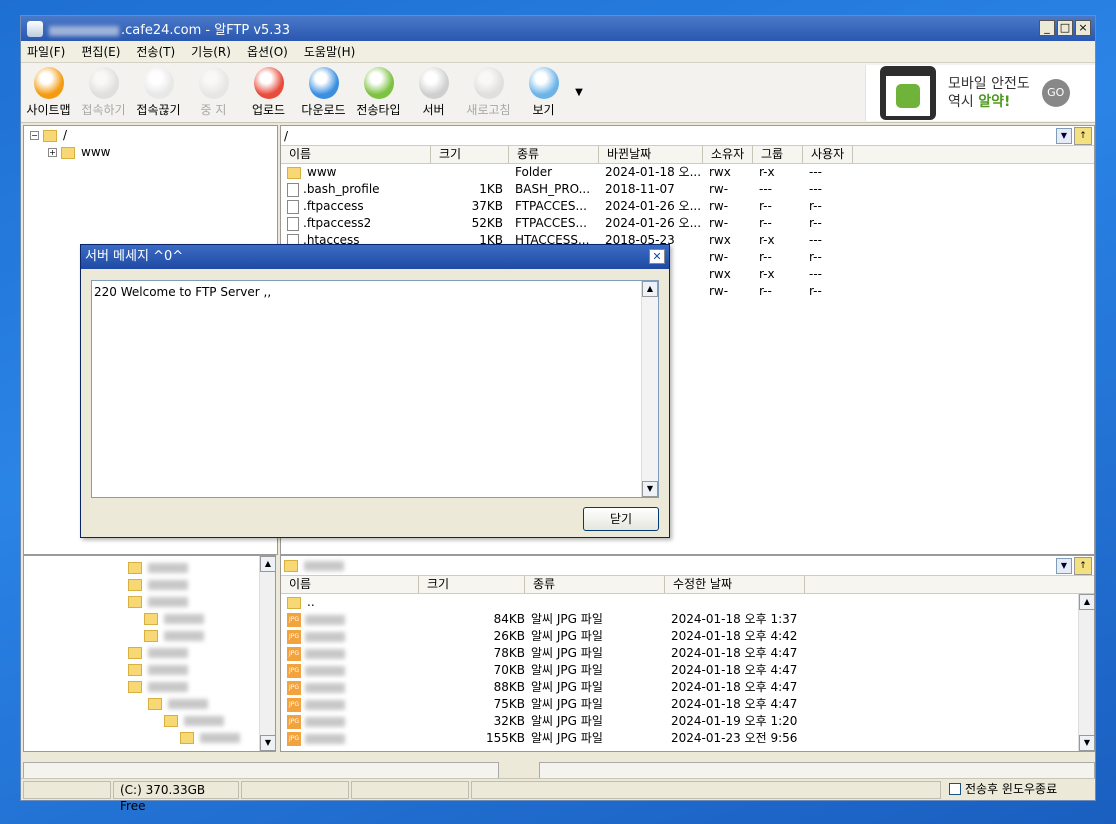 The width and height of the screenshot is (1116, 824). What do you see at coordinates (687, 566) in the screenshot?
I see `local-path-bar: ▼ ↑` at bounding box center [687, 566].